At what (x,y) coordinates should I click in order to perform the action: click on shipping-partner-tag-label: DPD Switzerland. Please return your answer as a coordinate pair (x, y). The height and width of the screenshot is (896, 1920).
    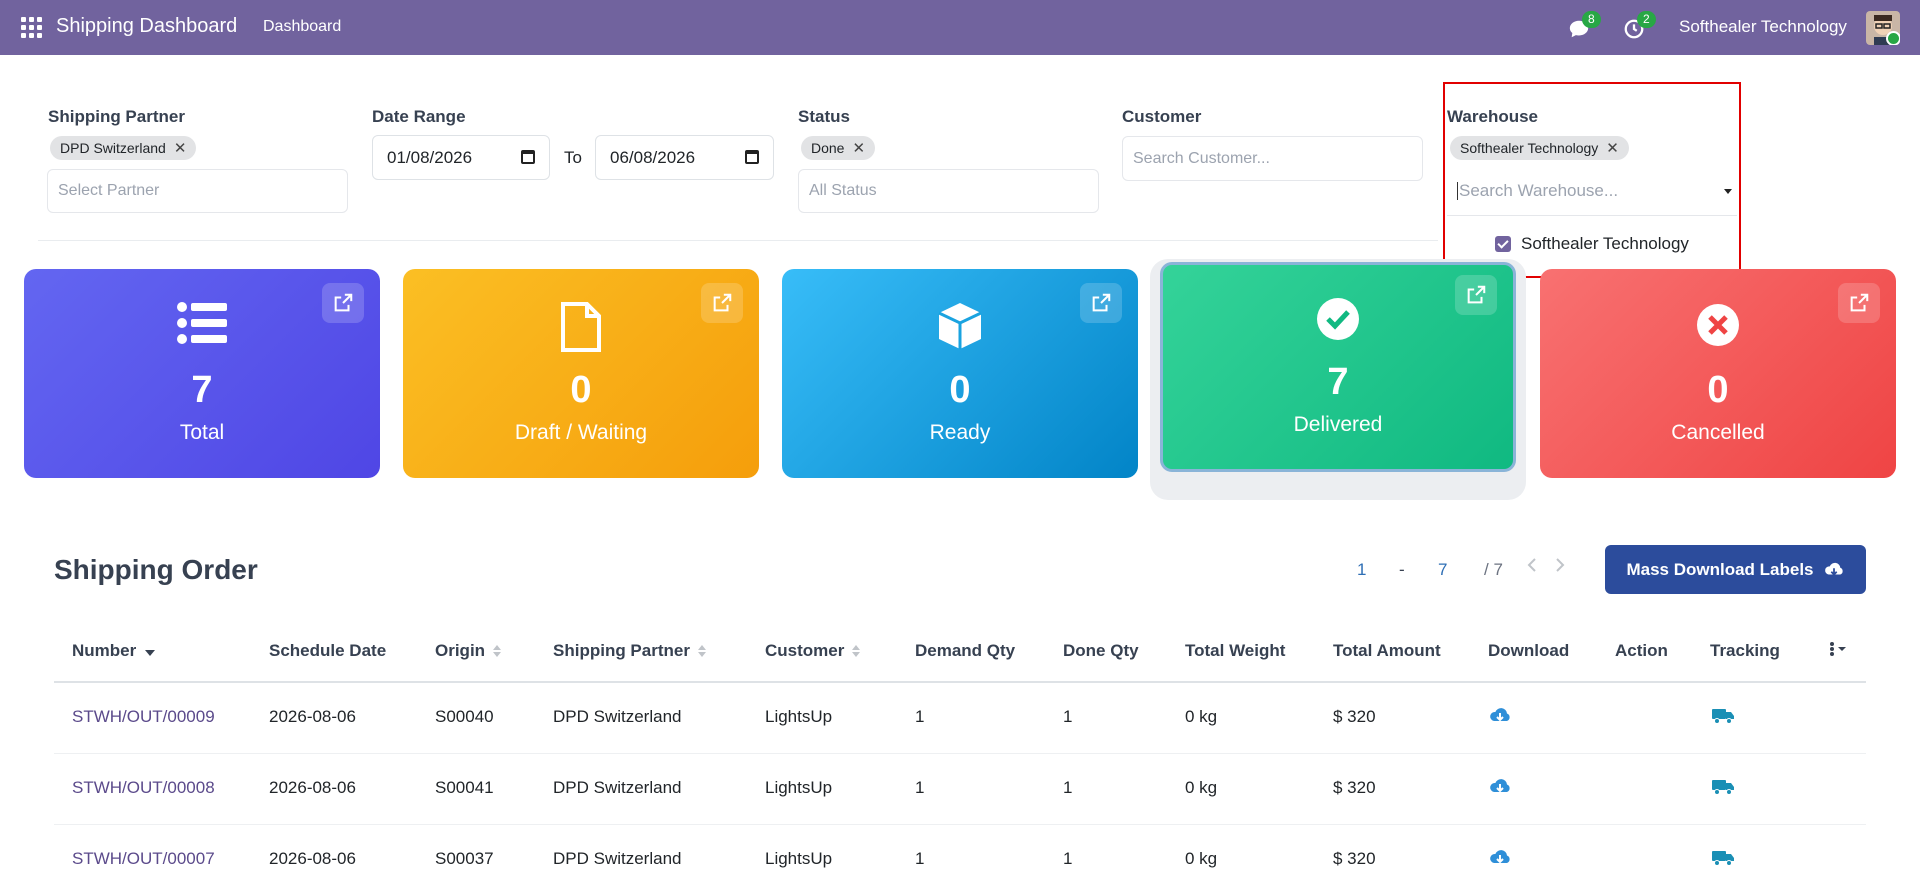
    Looking at the image, I should click on (113, 148).